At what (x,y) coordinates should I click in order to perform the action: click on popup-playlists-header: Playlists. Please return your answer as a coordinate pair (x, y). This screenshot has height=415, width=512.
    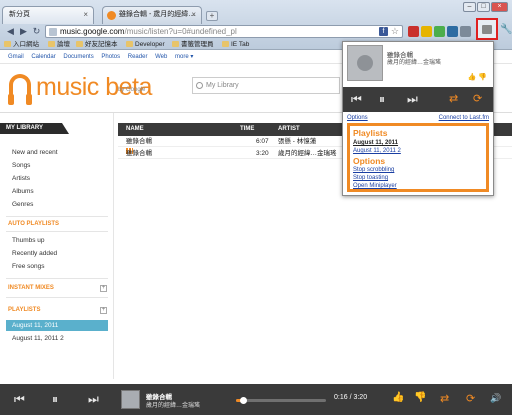
    Looking at the image, I should click on (370, 133).